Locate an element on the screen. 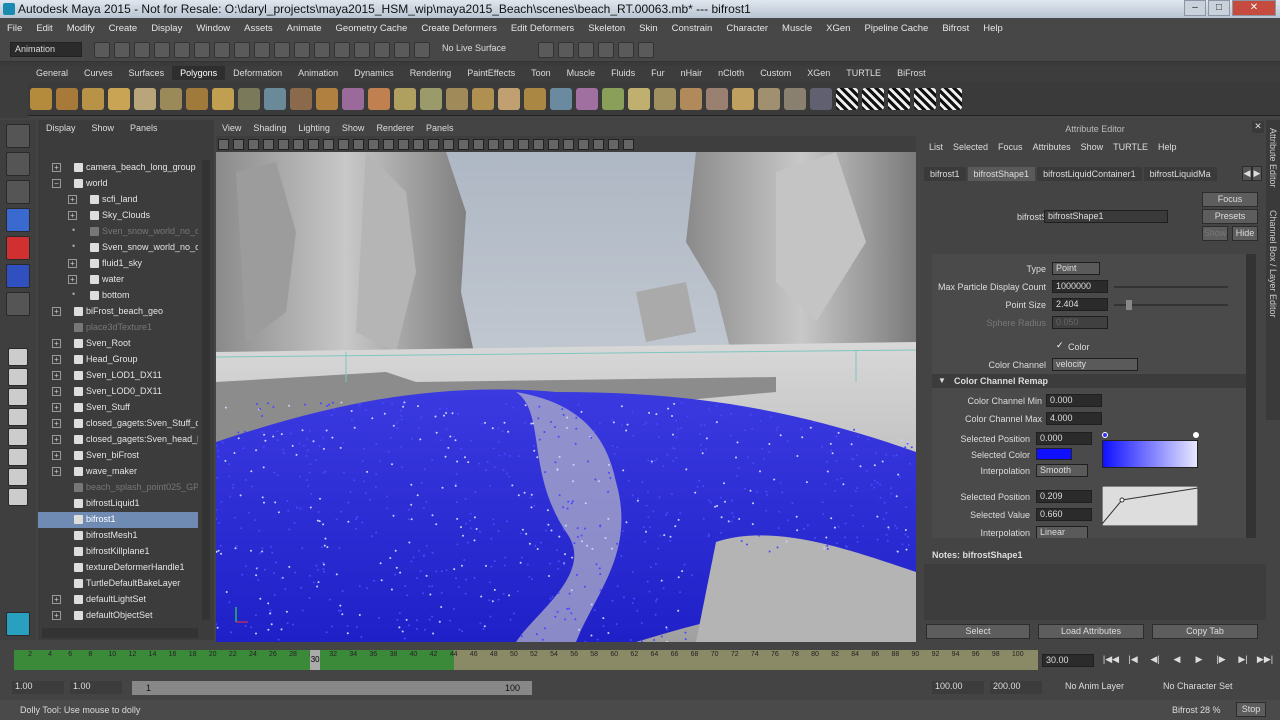 This screenshot has width=1280, height=720. attr-tab-bifrostshape1: bifrostShape1 is located at coordinates (1001, 174).